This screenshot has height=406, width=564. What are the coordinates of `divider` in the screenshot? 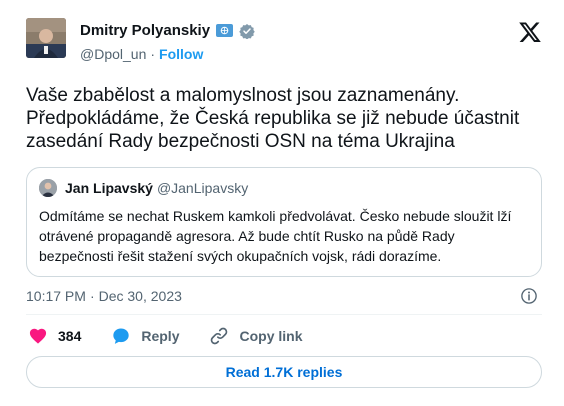 It's located at (284, 314).